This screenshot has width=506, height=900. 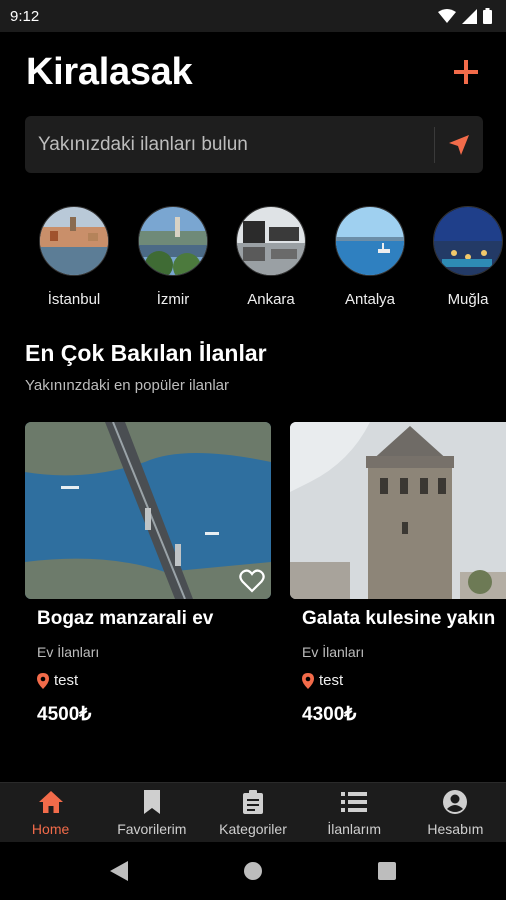 I want to click on home-icon, so click(x=51, y=802).